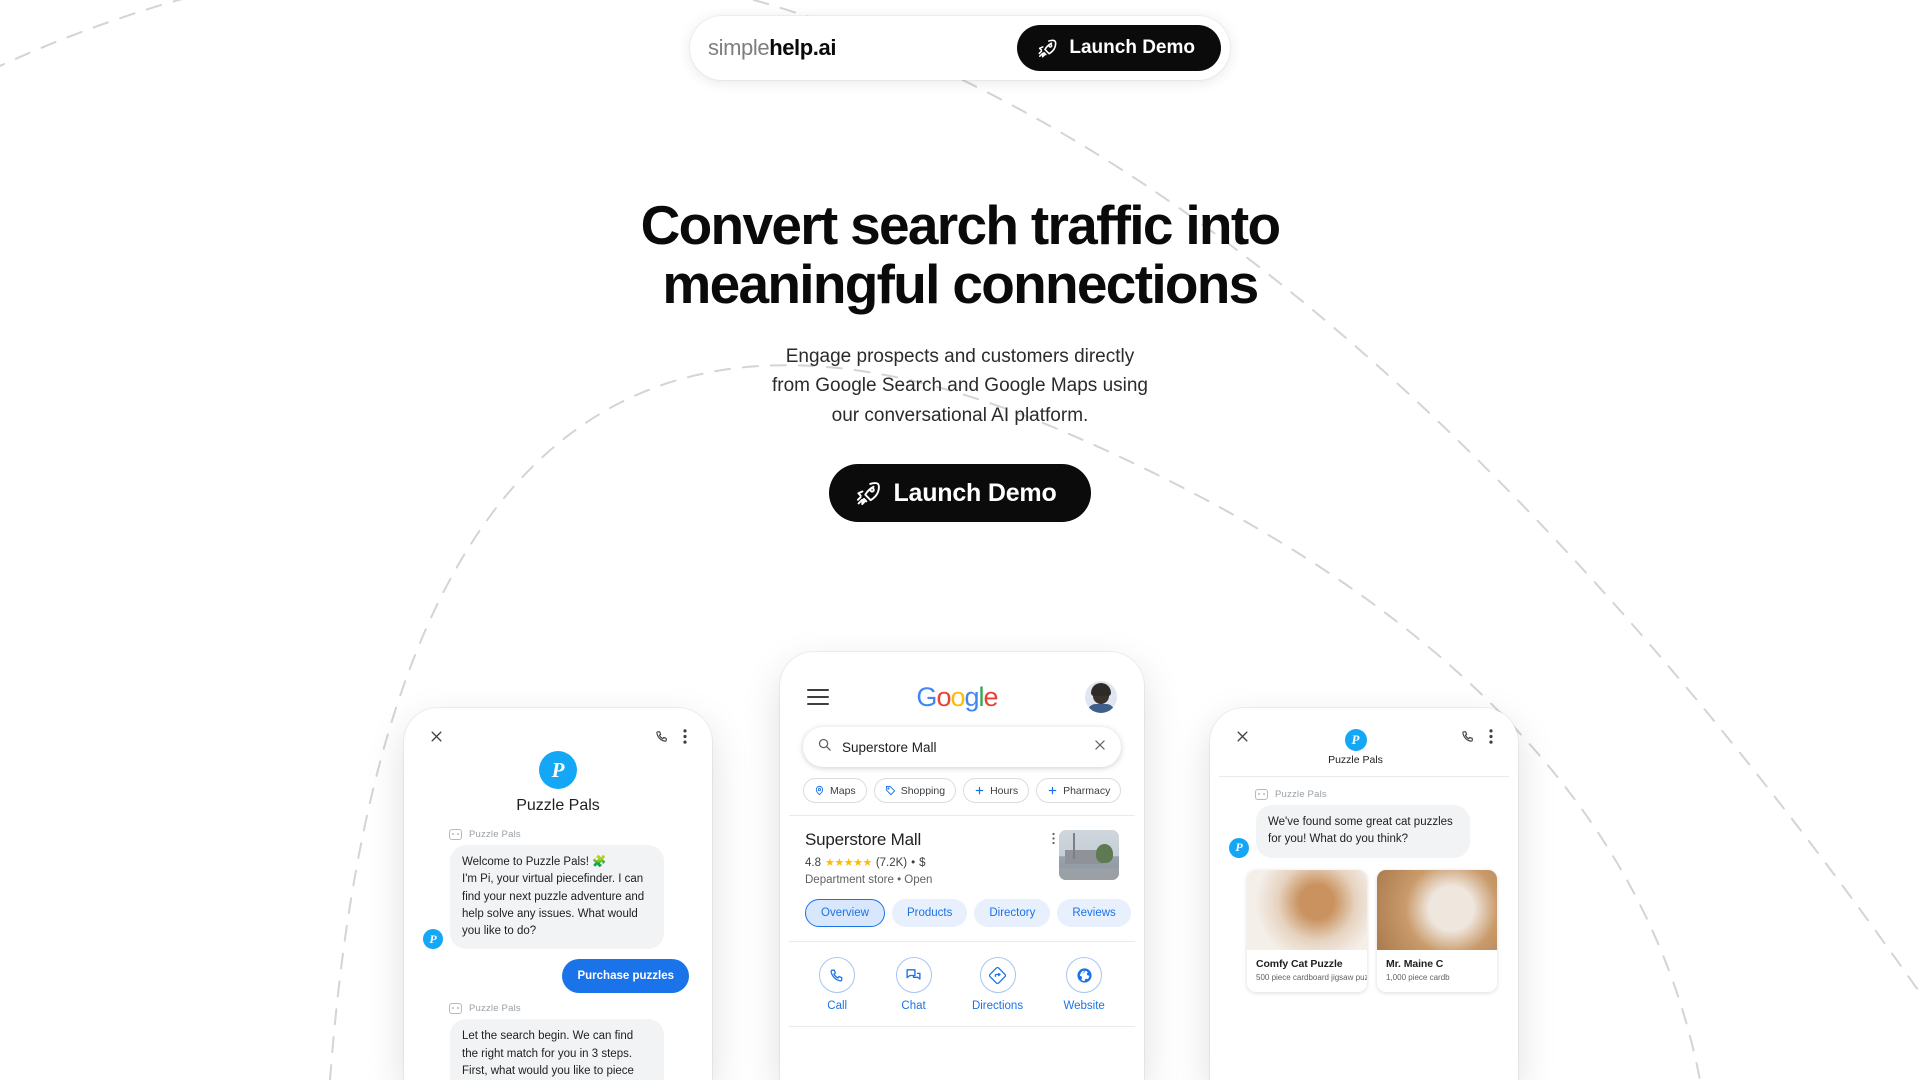  I want to click on pin-icon, so click(819, 790).